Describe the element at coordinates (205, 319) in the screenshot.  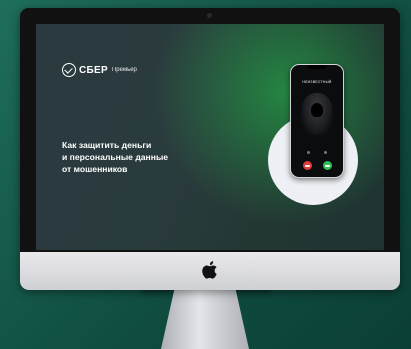
I see `monitor-stand` at that location.